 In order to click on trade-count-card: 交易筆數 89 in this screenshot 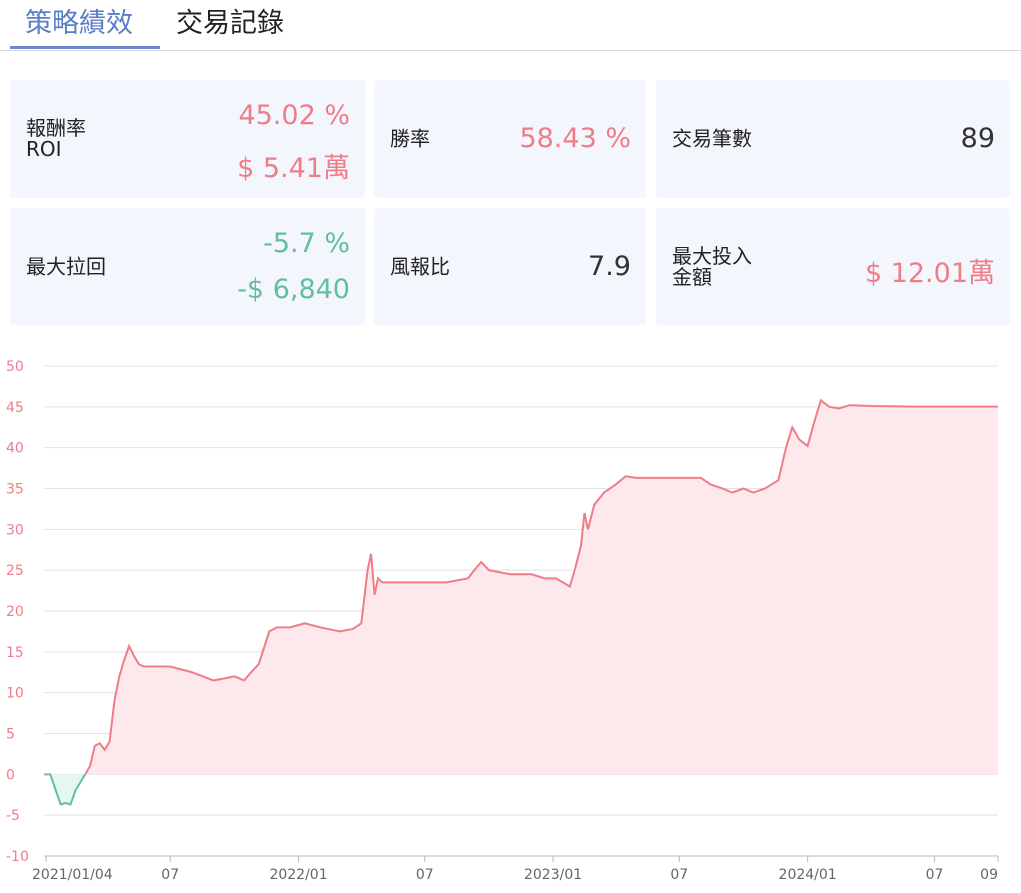, I will do `click(833, 139)`.